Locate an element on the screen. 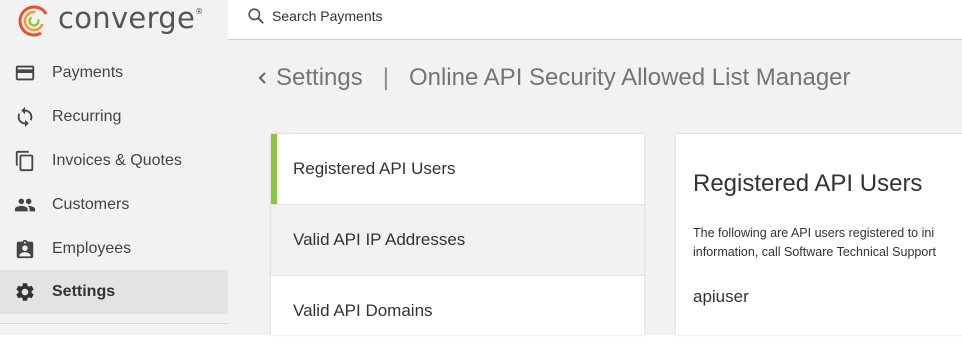 This screenshot has width=962, height=346. sidebar-item-label: Customers is located at coordinates (91, 204).